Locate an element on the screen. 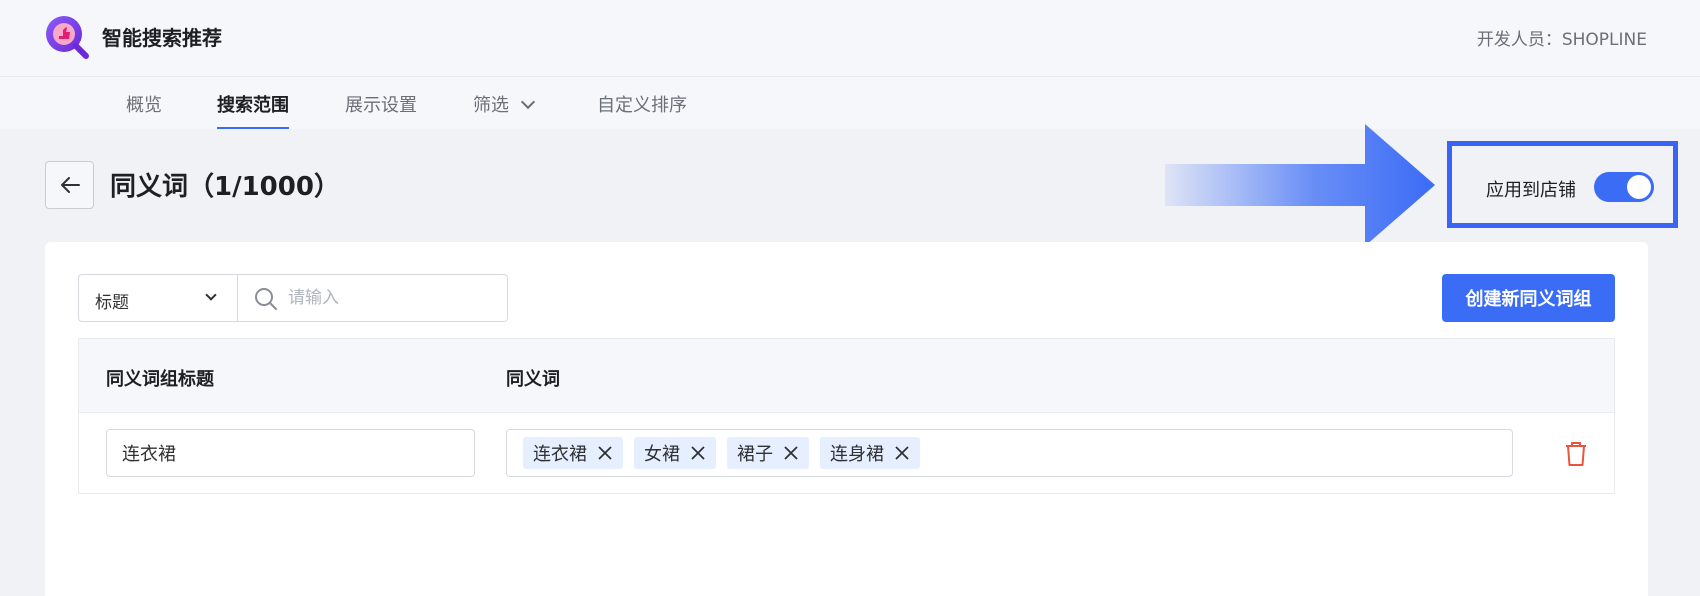 The height and width of the screenshot is (596, 1700). synonyms-tag-input: 连衣裙 女裙 裙子 连身裙 is located at coordinates (1009, 453).